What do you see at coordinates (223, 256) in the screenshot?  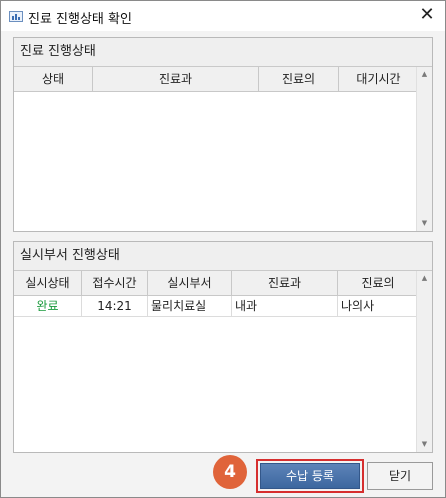 I see `department-status-title: 실시부서 진행상태` at bounding box center [223, 256].